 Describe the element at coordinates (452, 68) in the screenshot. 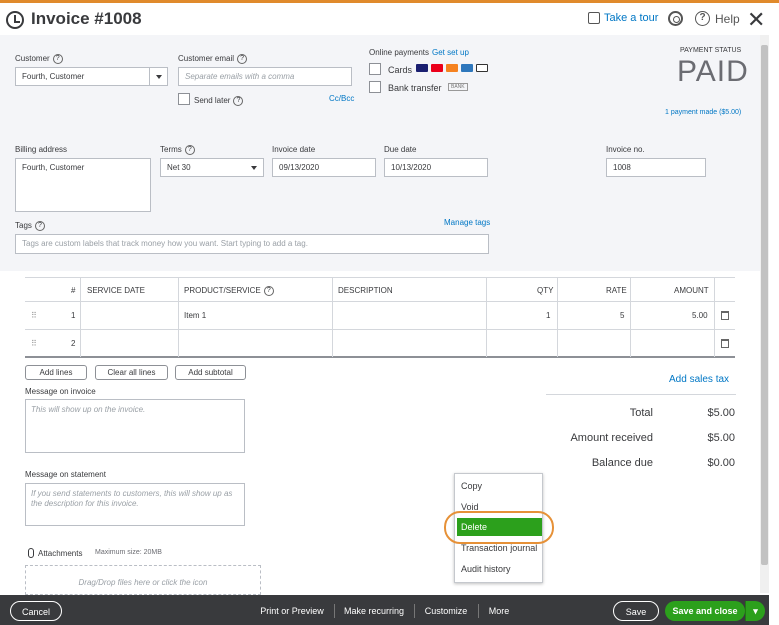

I see `card-brands` at that location.